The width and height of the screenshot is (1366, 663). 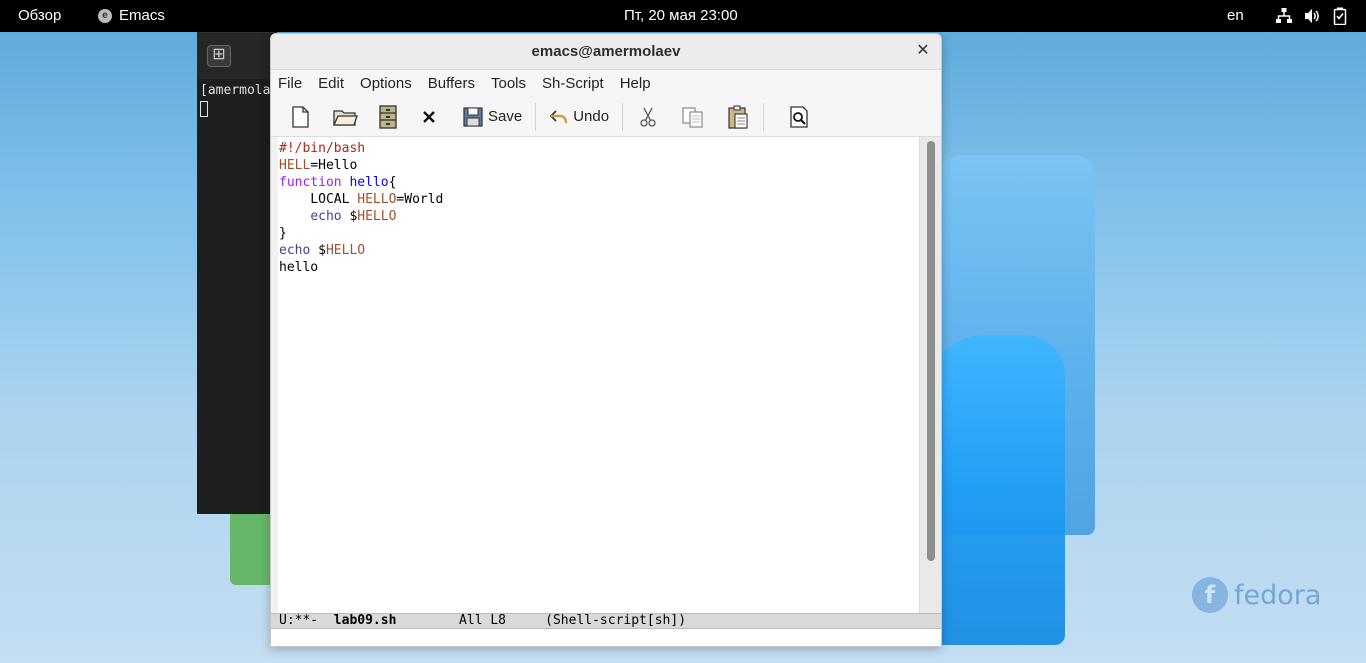 I want to click on paste-icon, so click(x=738, y=117).